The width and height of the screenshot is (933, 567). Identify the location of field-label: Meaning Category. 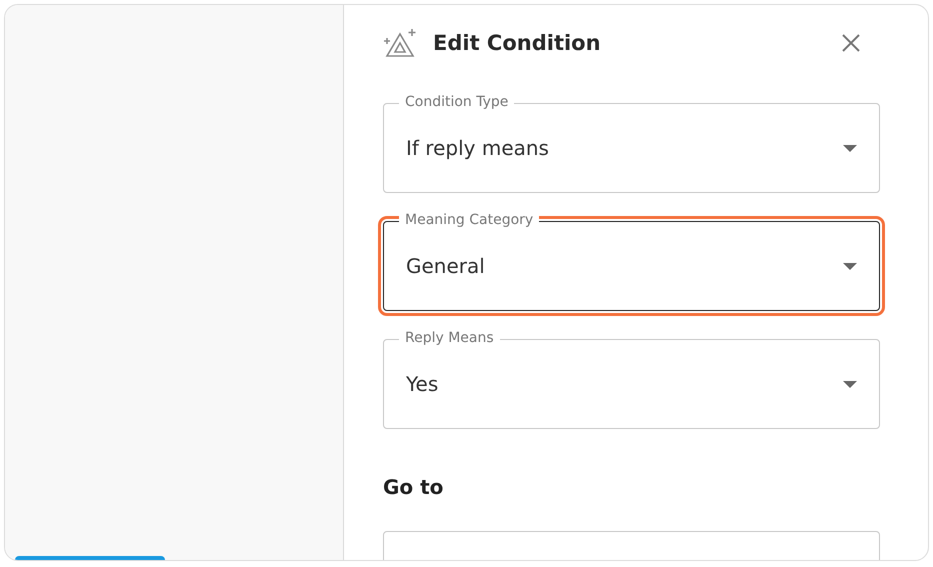
(469, 220).